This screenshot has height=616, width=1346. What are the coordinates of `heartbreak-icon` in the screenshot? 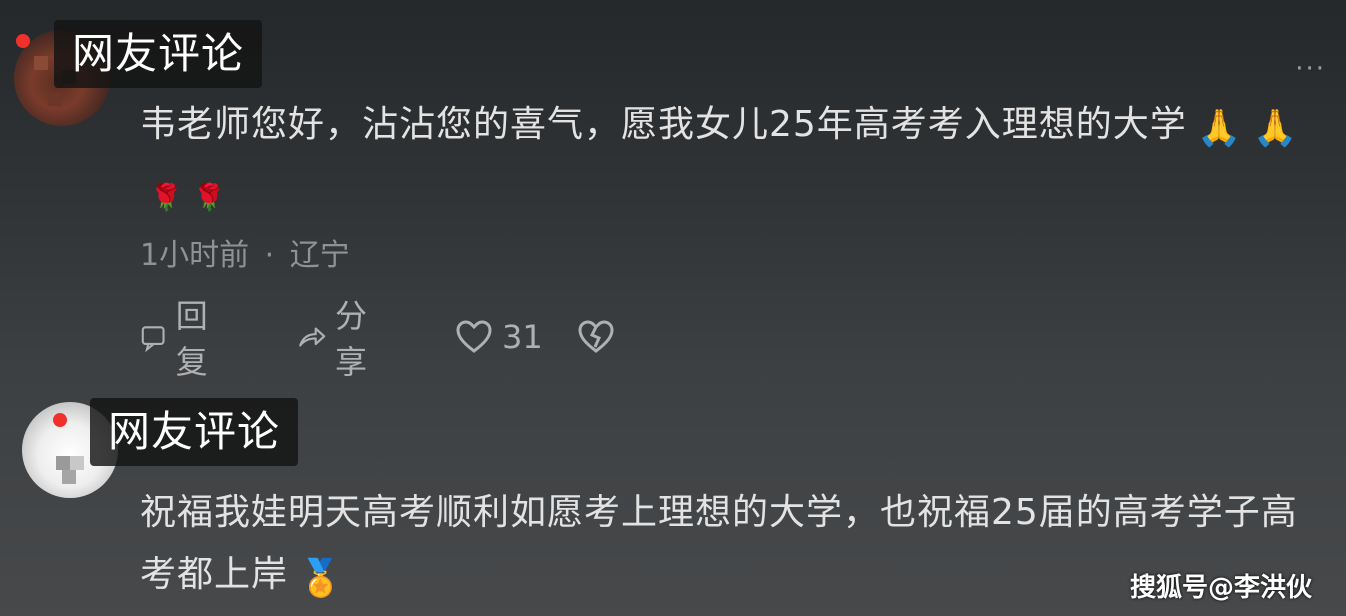 It's located at (596, 336).